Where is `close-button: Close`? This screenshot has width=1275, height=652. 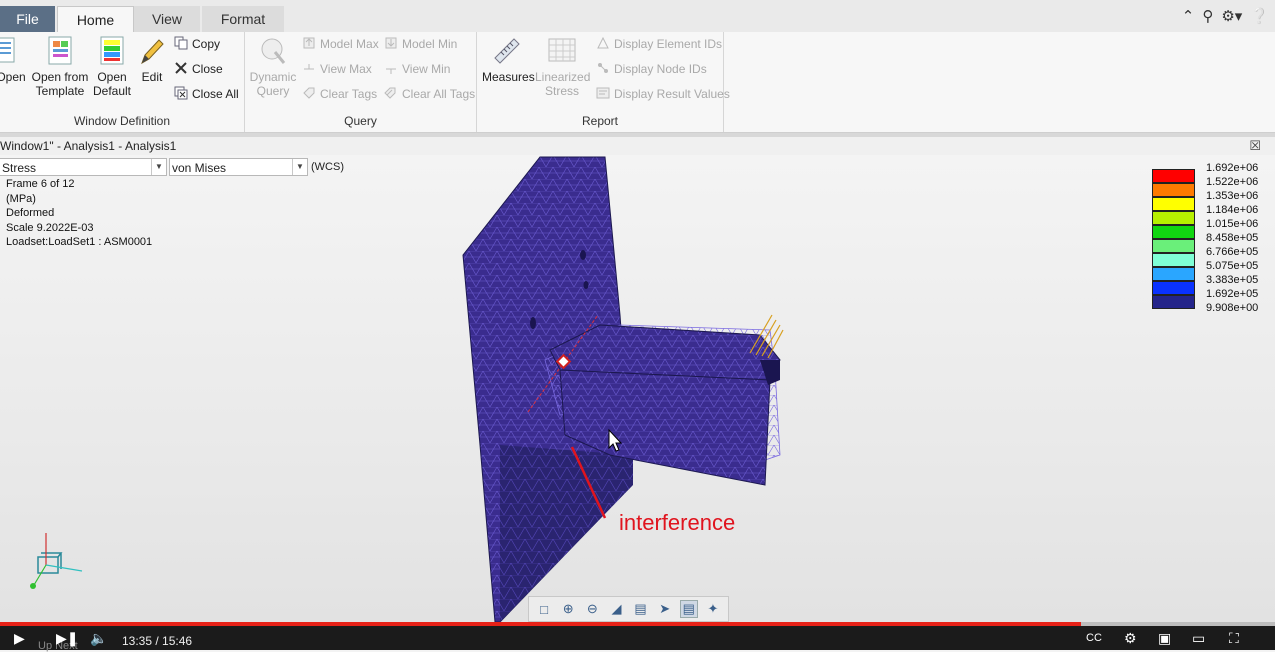
close-button: Close is located at coordinates (198, 69).